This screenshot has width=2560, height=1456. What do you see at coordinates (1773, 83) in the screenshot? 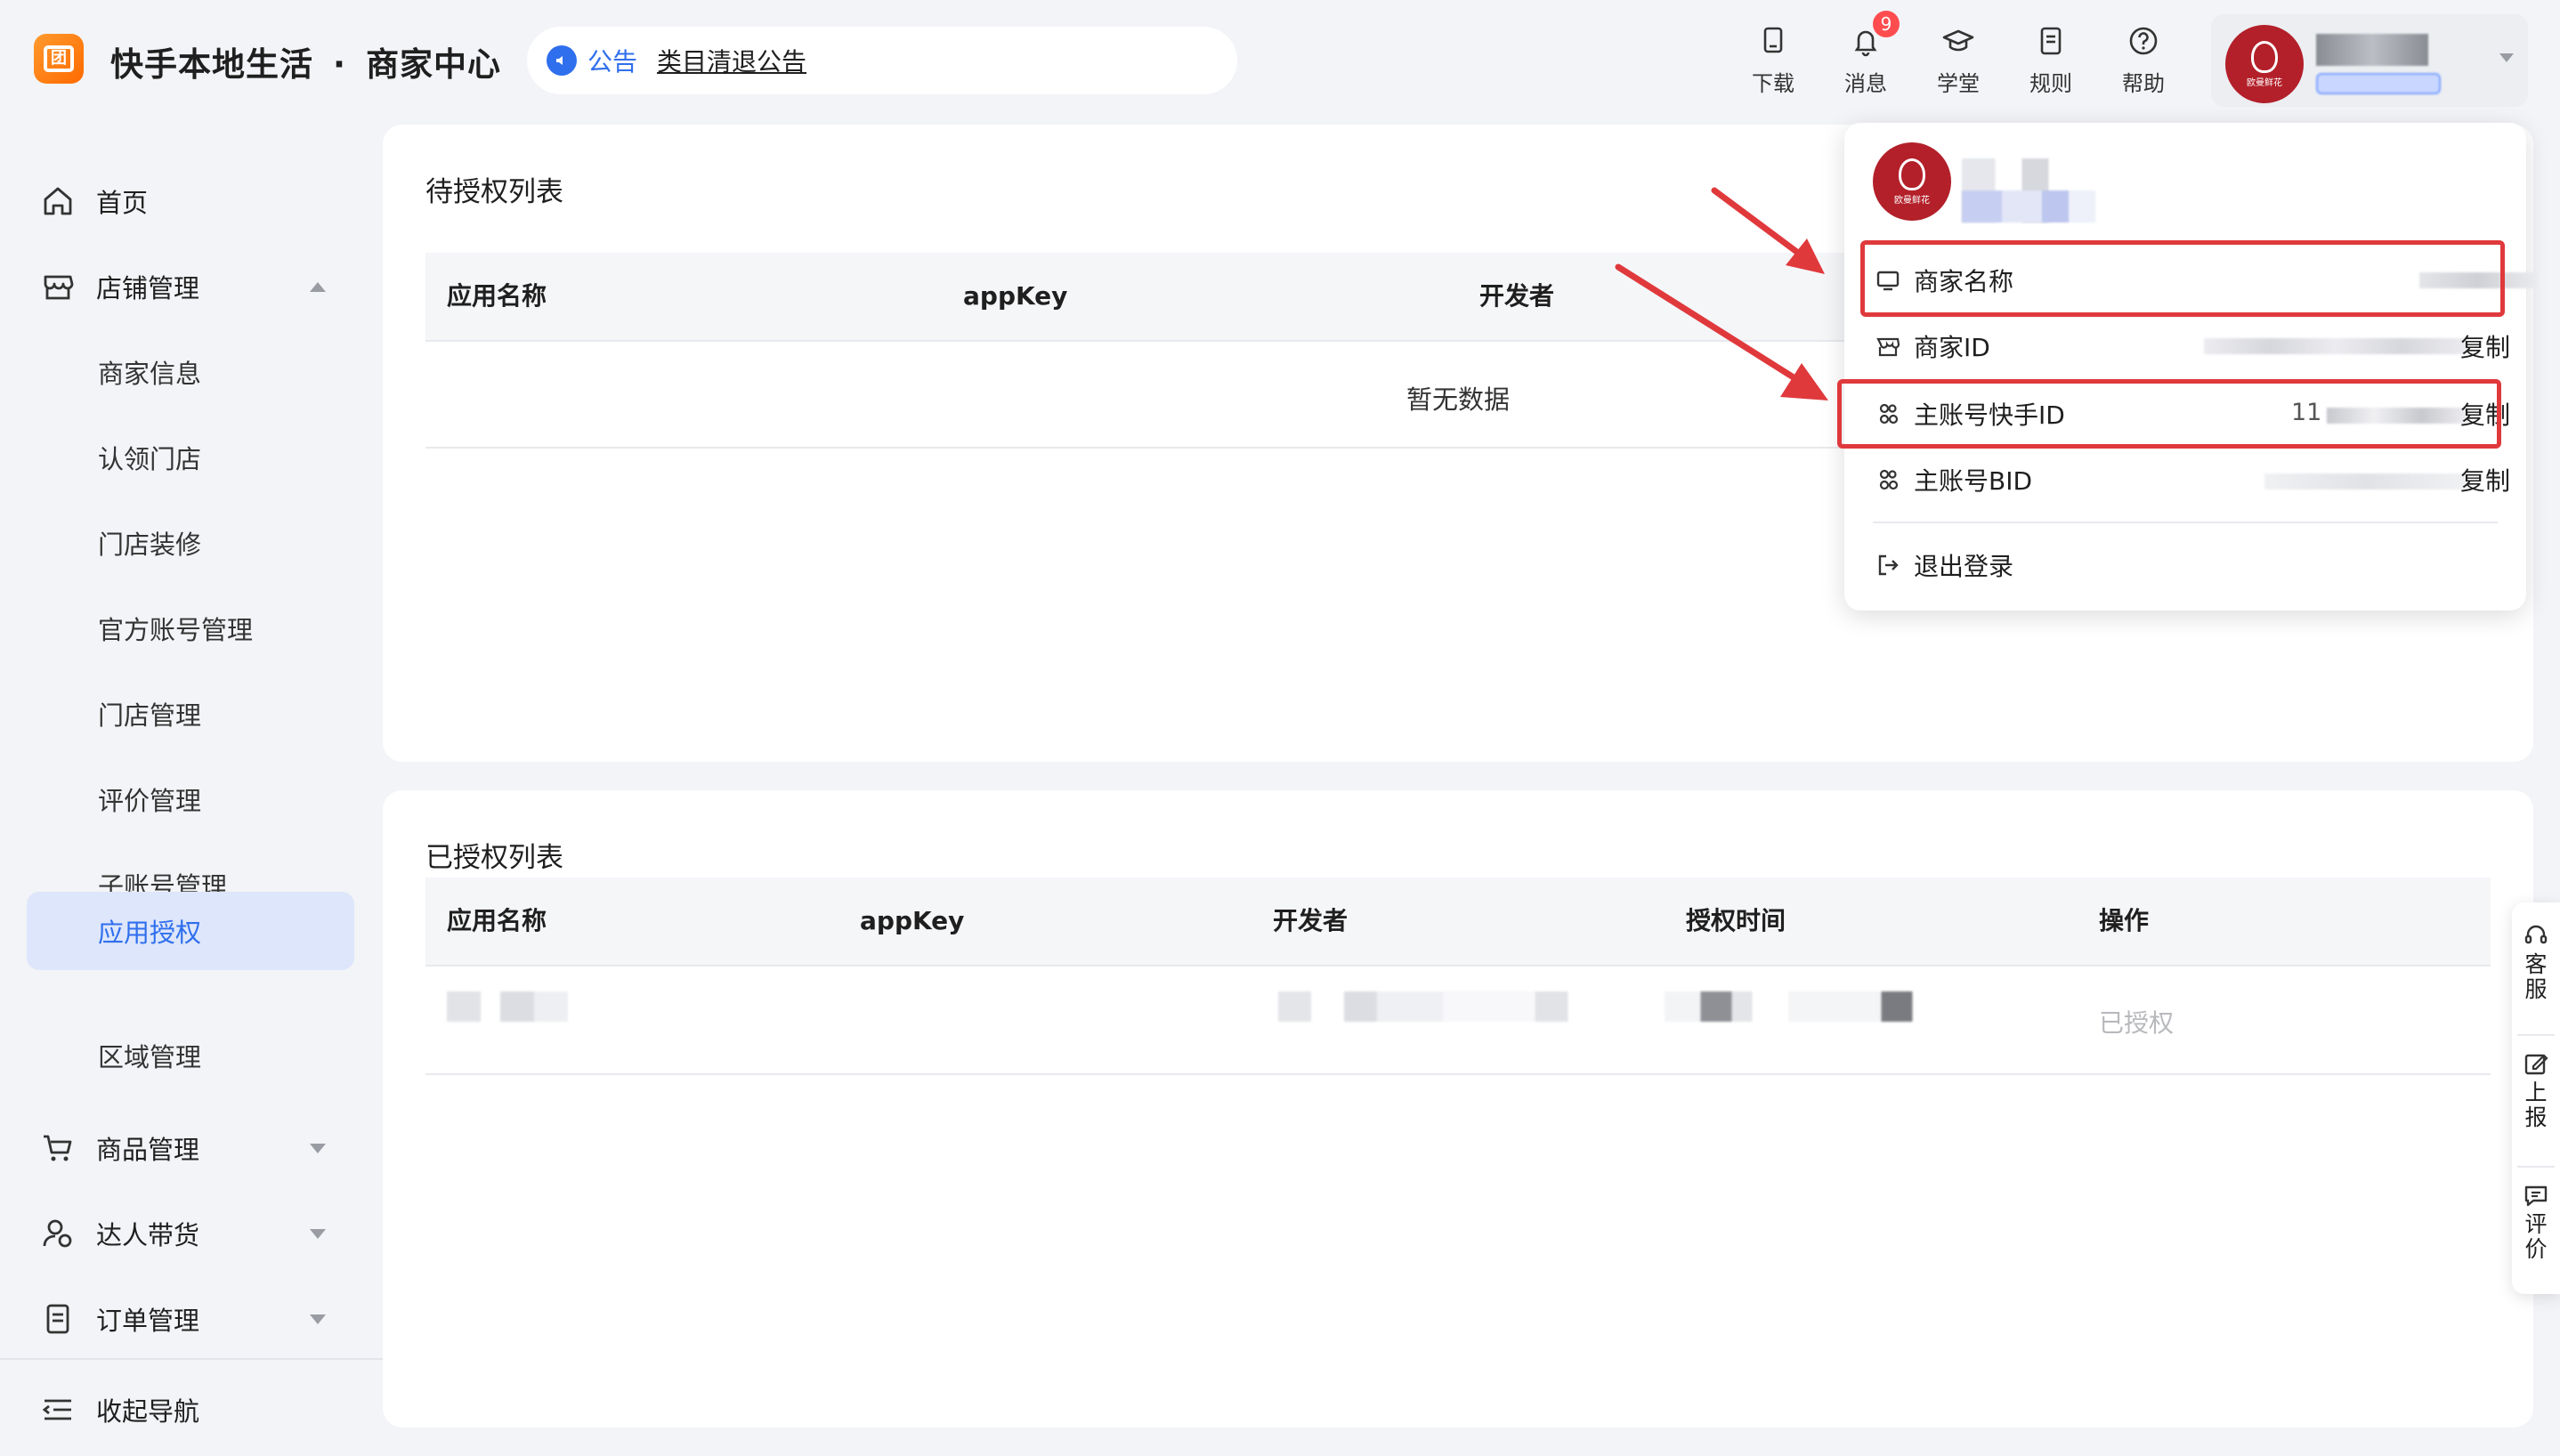
I see `download-label: 下载` at bounding box center [1773, 83].